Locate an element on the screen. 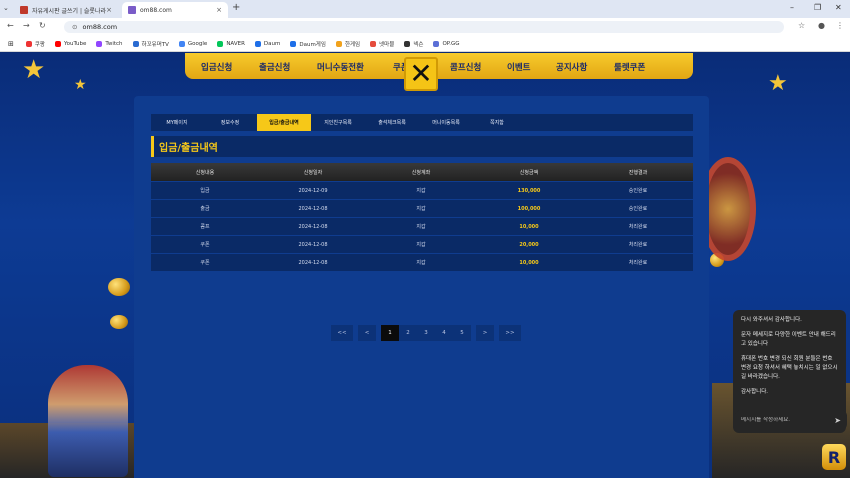 The width and height of the screenshot is (850, 478). forward-icon: → is located at coordinates (26, 25).